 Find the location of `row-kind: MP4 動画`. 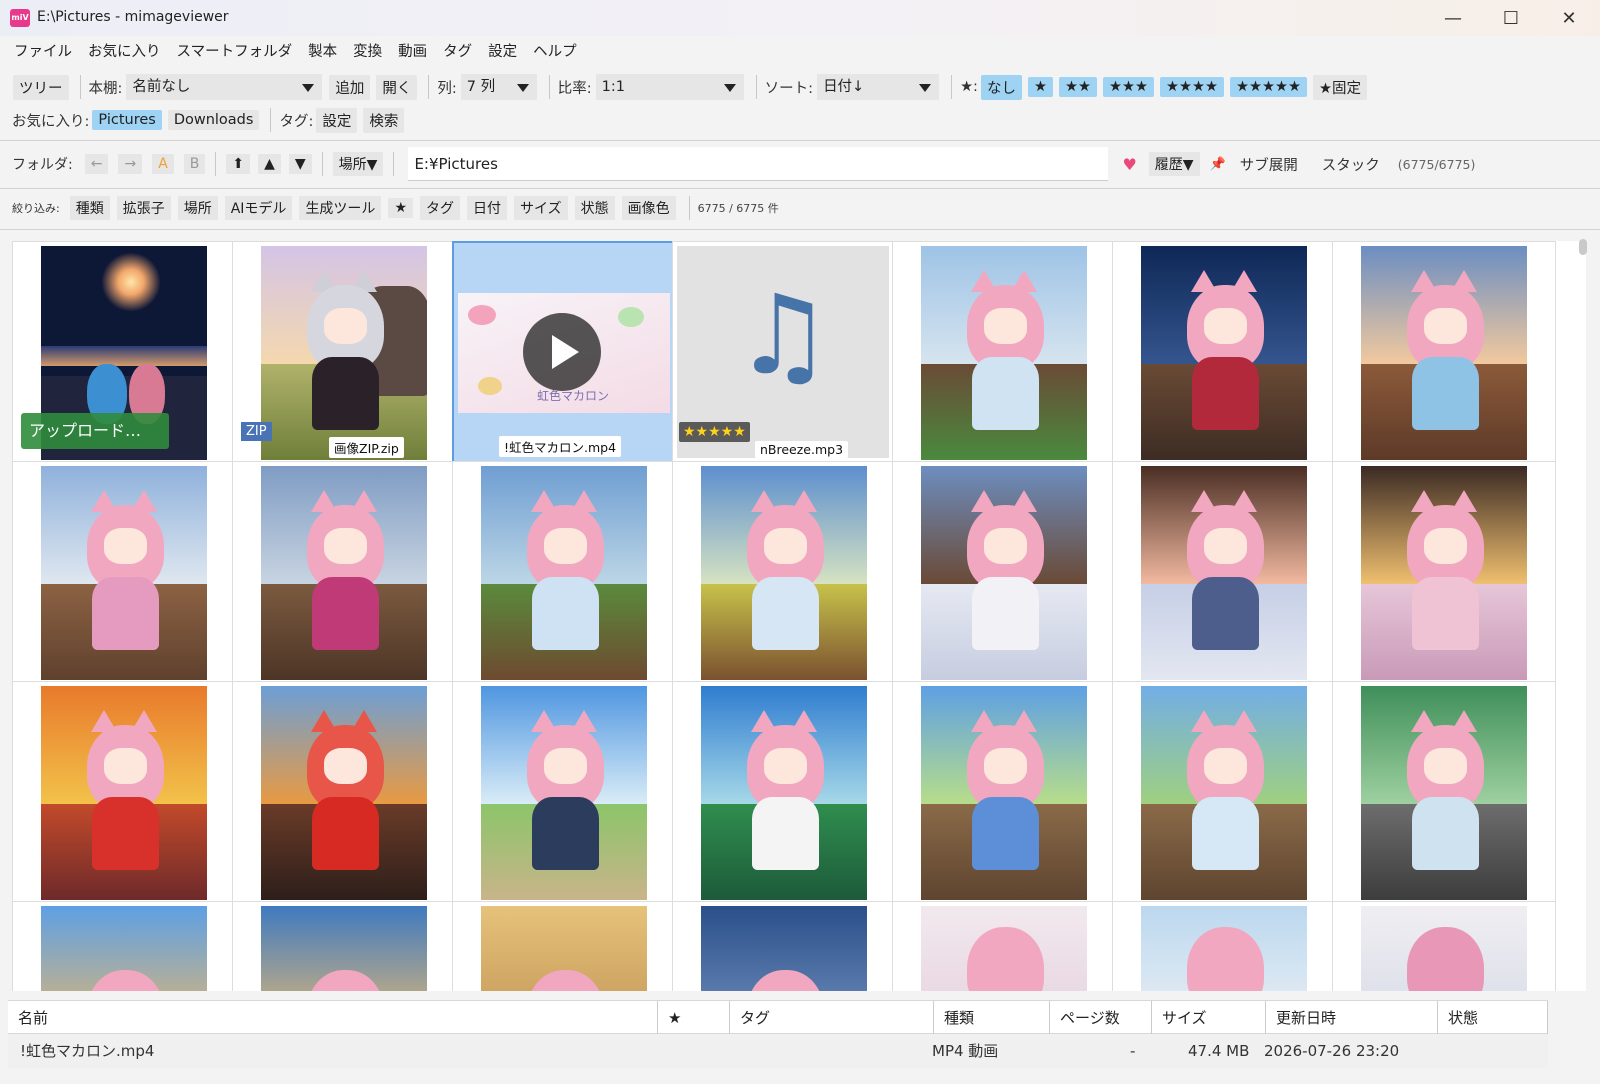

row-kind: MP4 動画 is located at coordinates (965, 1051).